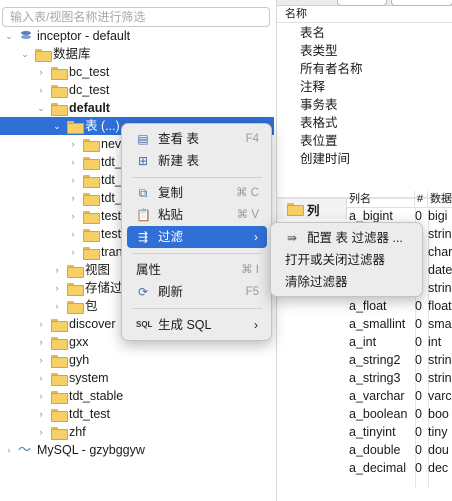 The image size is (452, 501). Describe the element at coordinates (399, 342) in the screenshot. I see `table-row: a_int 0 int` at that location.